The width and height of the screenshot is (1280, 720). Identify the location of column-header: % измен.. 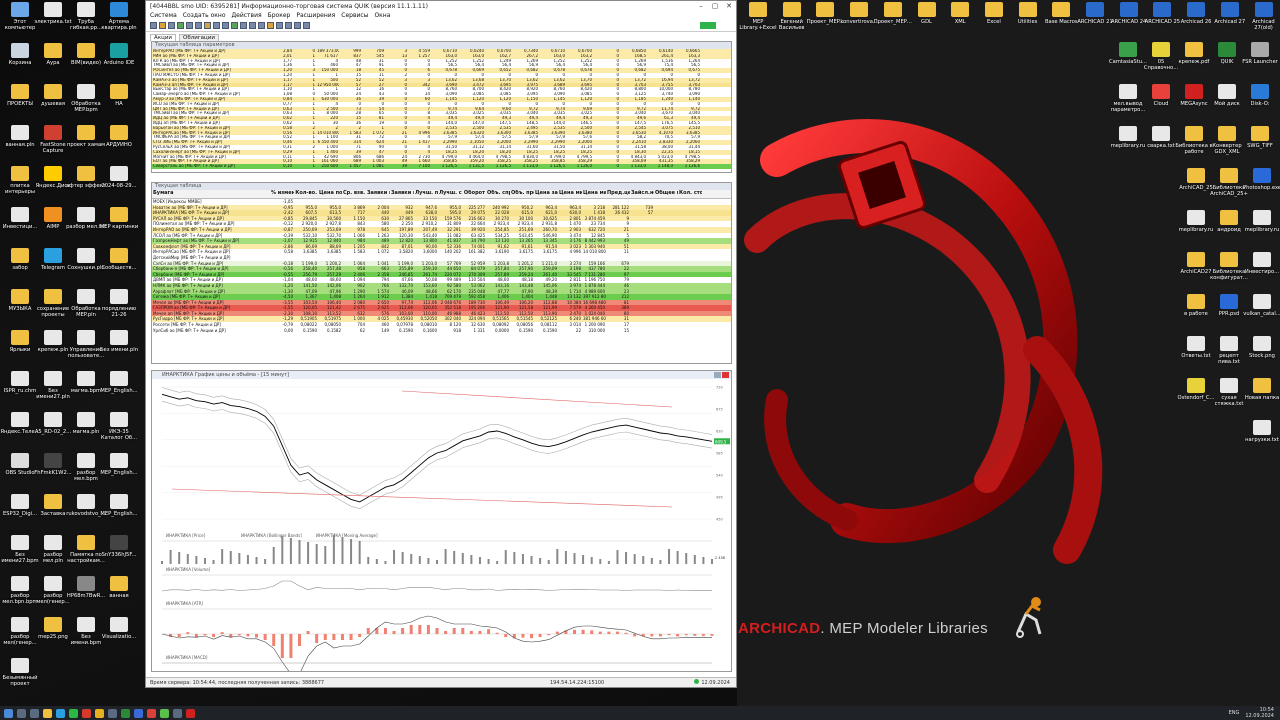
(282, 194).